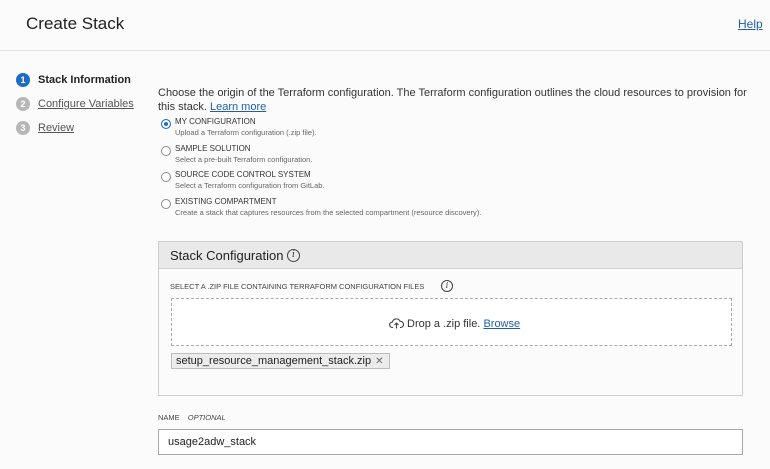 Image resolution: width=770 pixels, height=469 pixels. What do you see at coordinates (385, 25) in the screenshot?
I see `page-header: Create Stack Help` at bounding box center [385, 25].